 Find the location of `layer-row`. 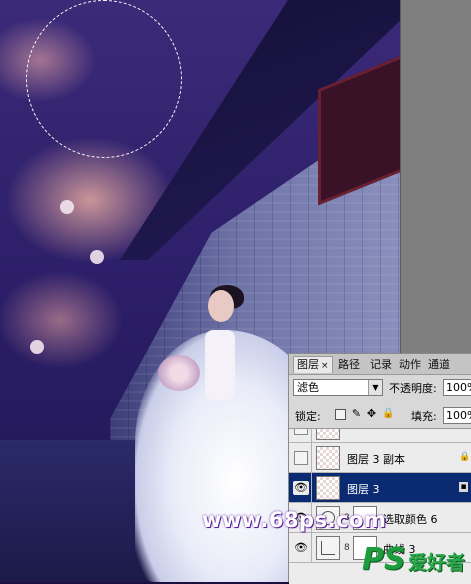

layer-row is located at coordinates (380, 436).